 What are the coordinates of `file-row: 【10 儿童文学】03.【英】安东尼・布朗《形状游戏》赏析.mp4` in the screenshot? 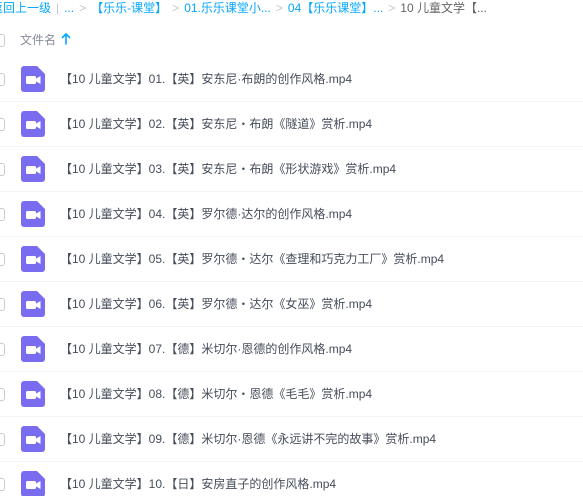 It's located at (291, 169).